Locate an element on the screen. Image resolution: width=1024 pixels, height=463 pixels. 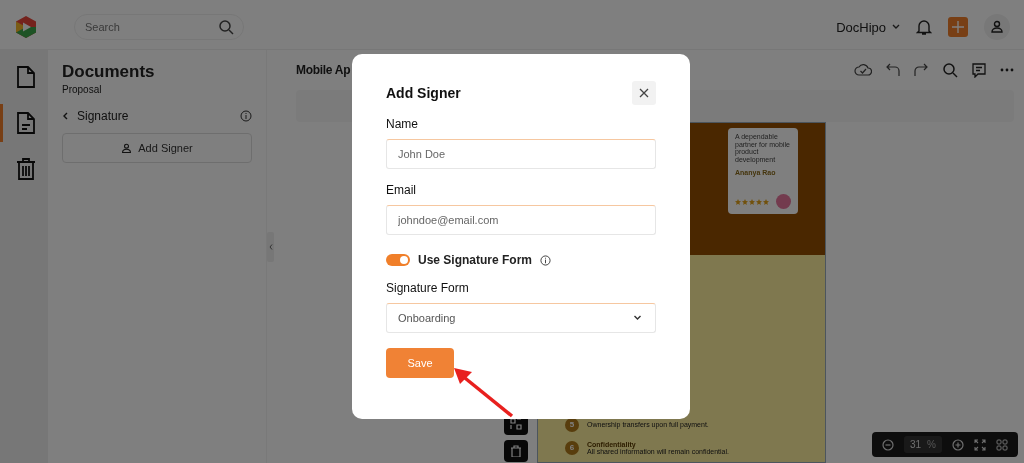
delete-button is located at coordinates (516, 451).